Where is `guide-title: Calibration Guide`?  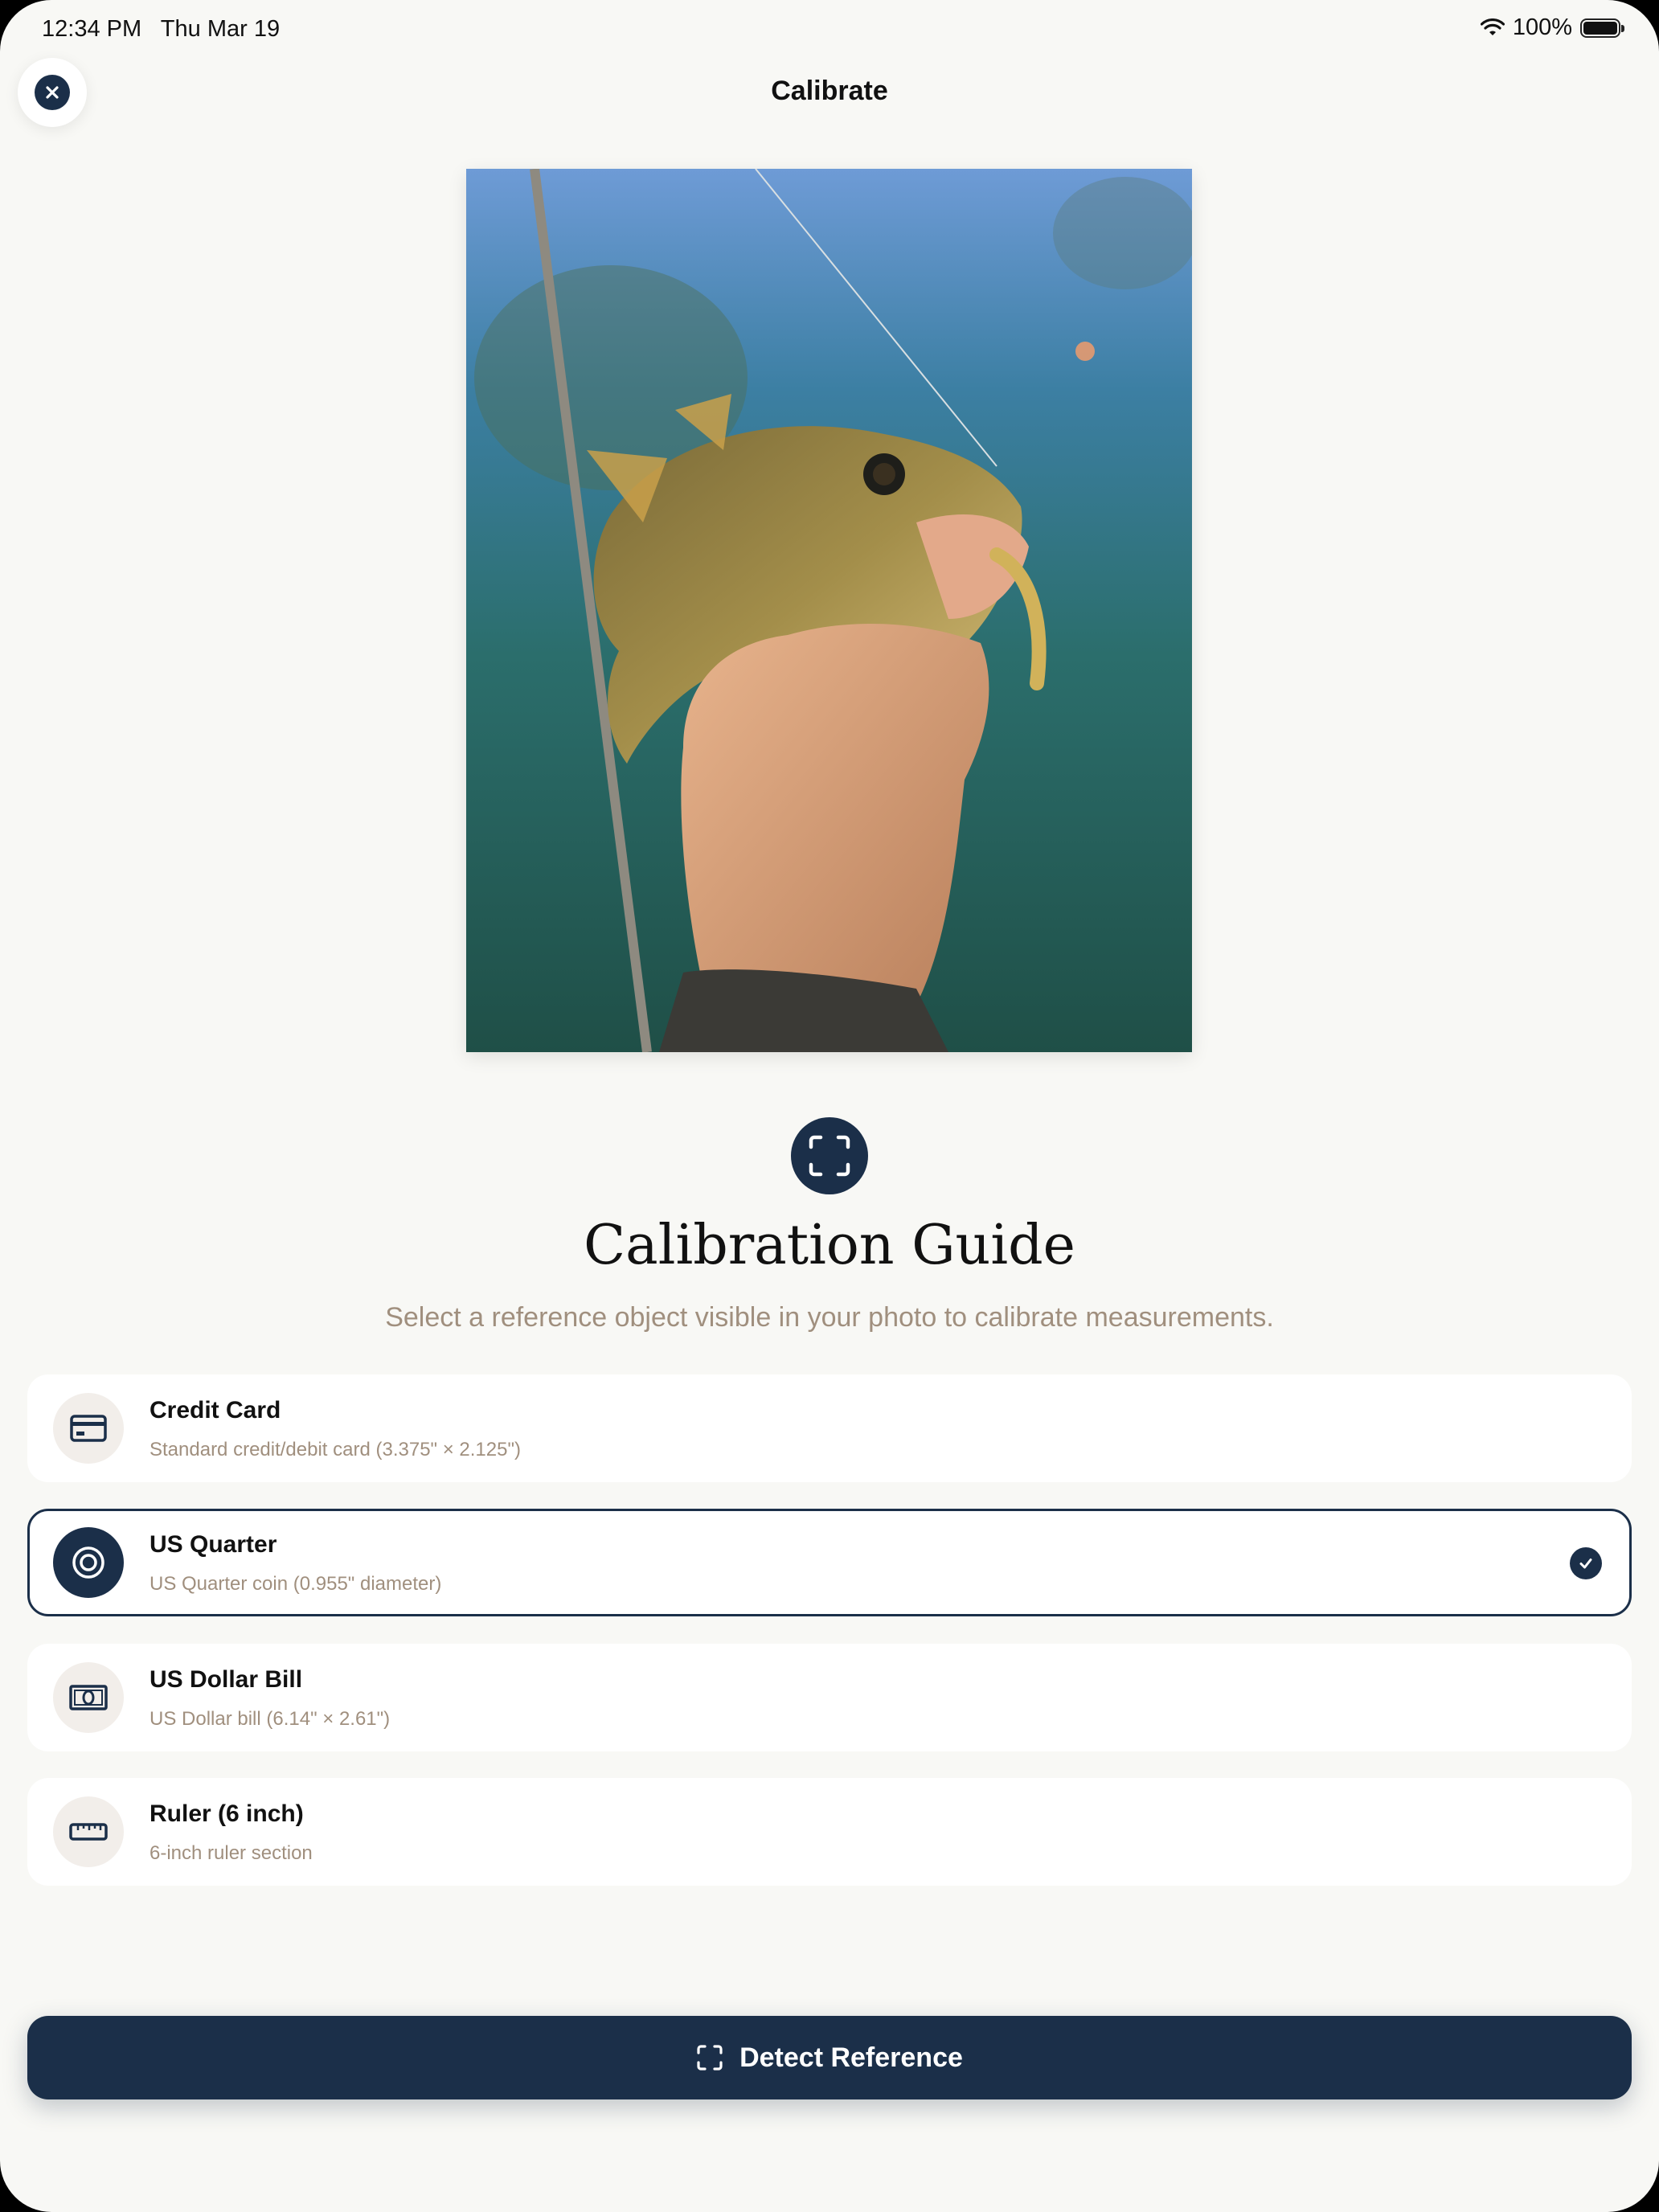
guide-title: Calibration Guide is located at coordinates (829, 1245).